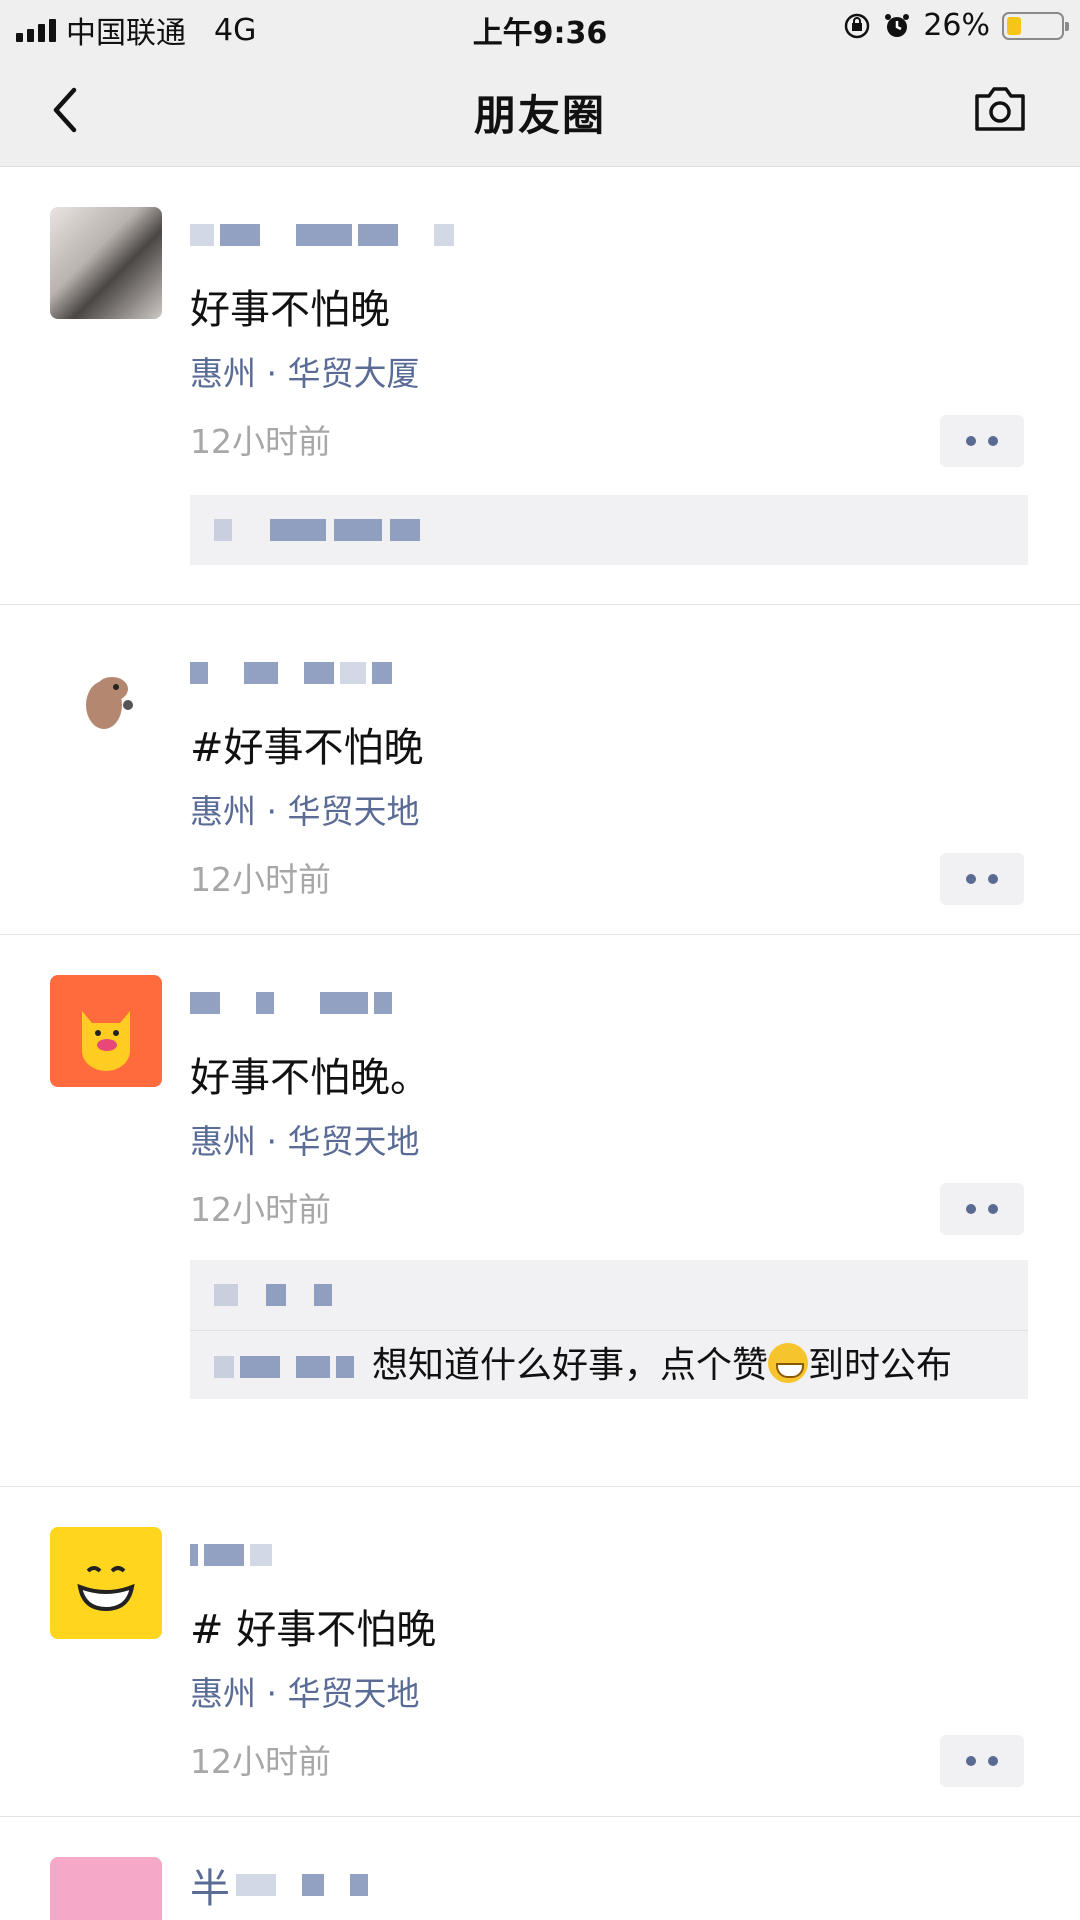 The image size is (1080, 1920). What do you see at coordinates (539, 115) in the screenshot?
I see `page-title: 朋友圈` at bounding box center [539, 115].